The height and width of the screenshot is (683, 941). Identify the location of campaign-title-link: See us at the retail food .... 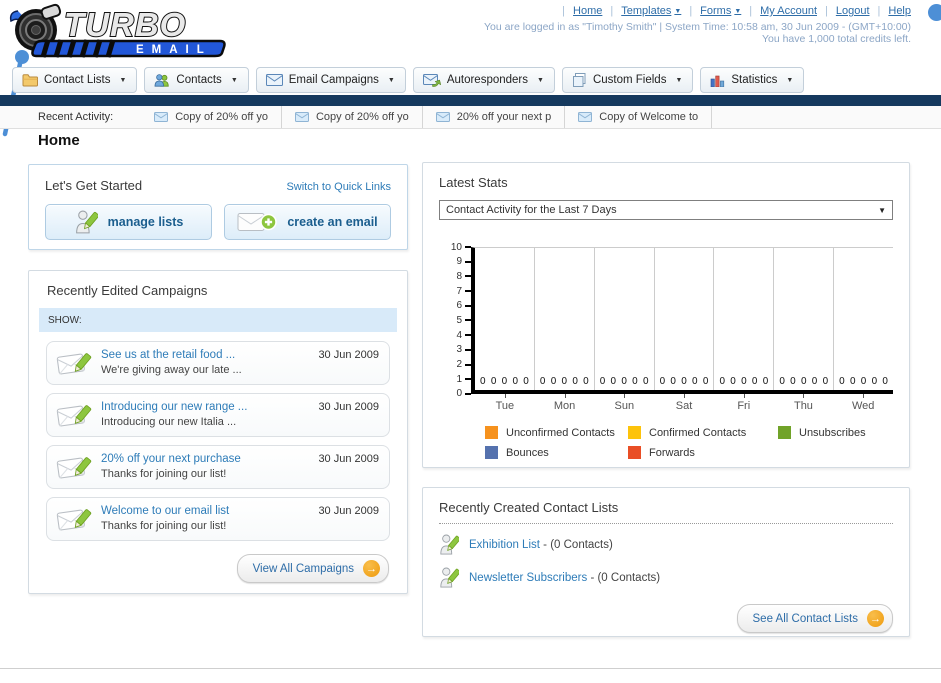
(209, 355).